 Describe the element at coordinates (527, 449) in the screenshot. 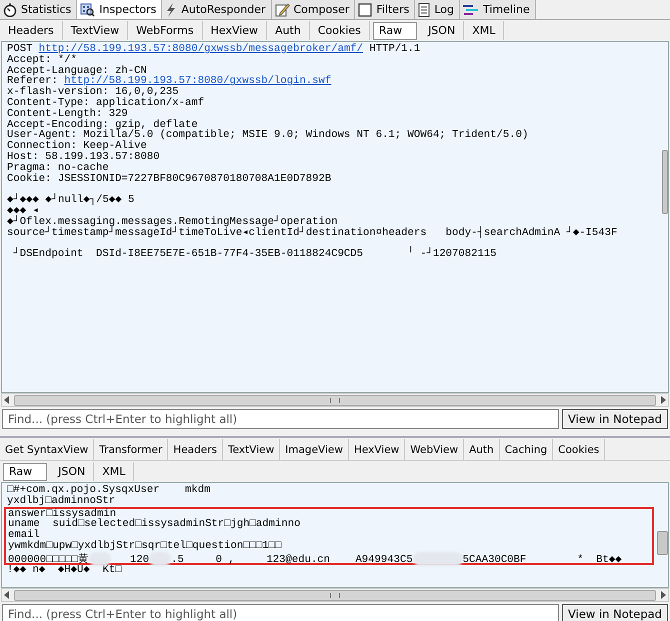

I see `tab: Caching` at that location.